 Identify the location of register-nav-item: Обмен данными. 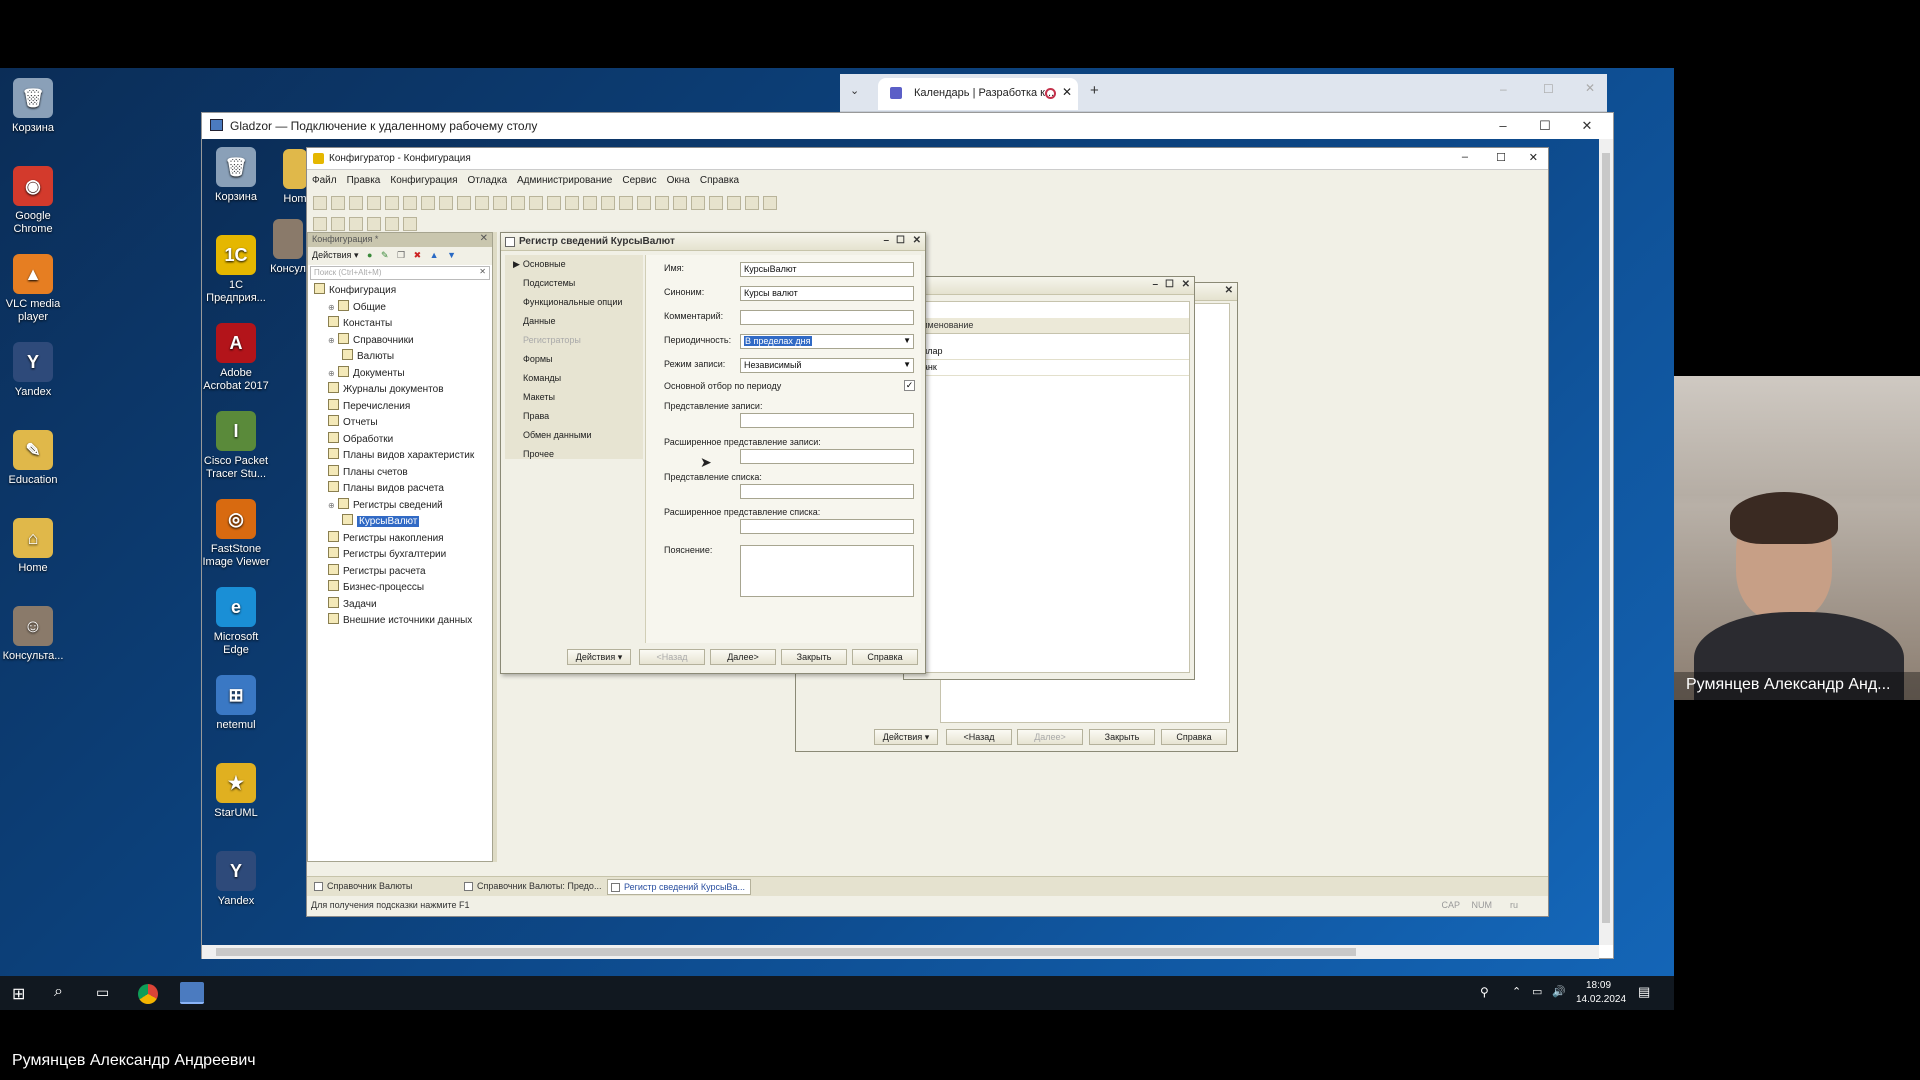
(557, 435).